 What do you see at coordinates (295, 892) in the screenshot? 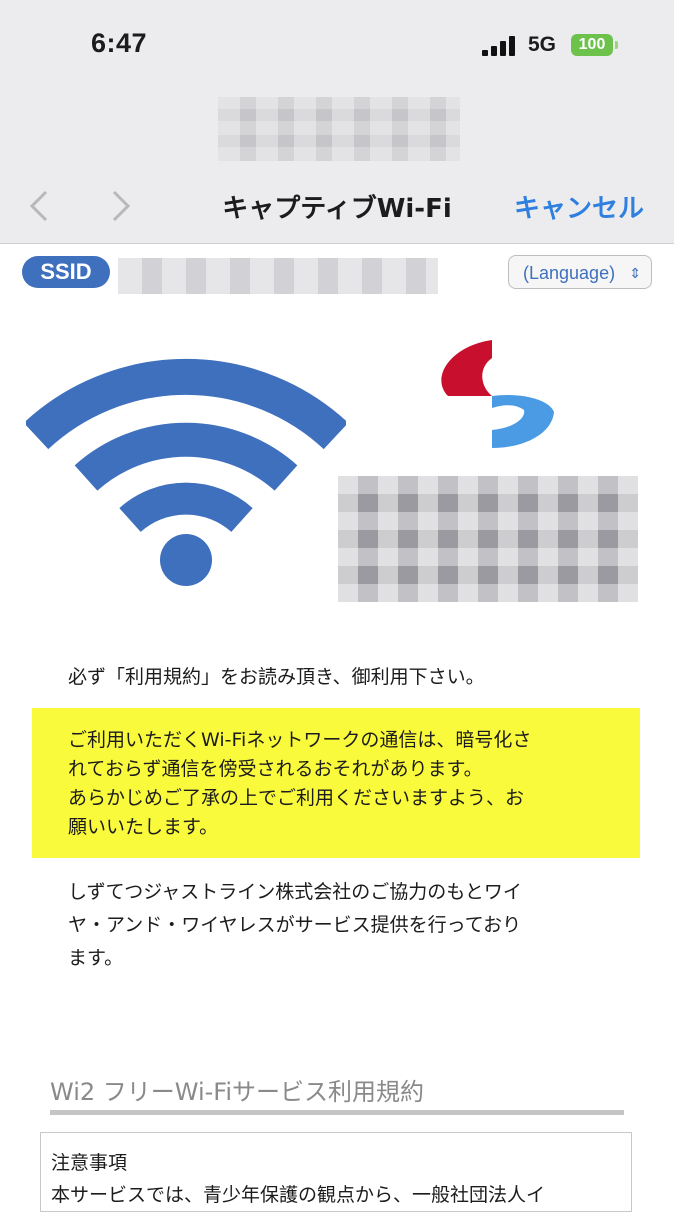
I see `partner-line: しずてつジャストライン株式会社のご協力のもとワイ` at bounding box center [295, 892].